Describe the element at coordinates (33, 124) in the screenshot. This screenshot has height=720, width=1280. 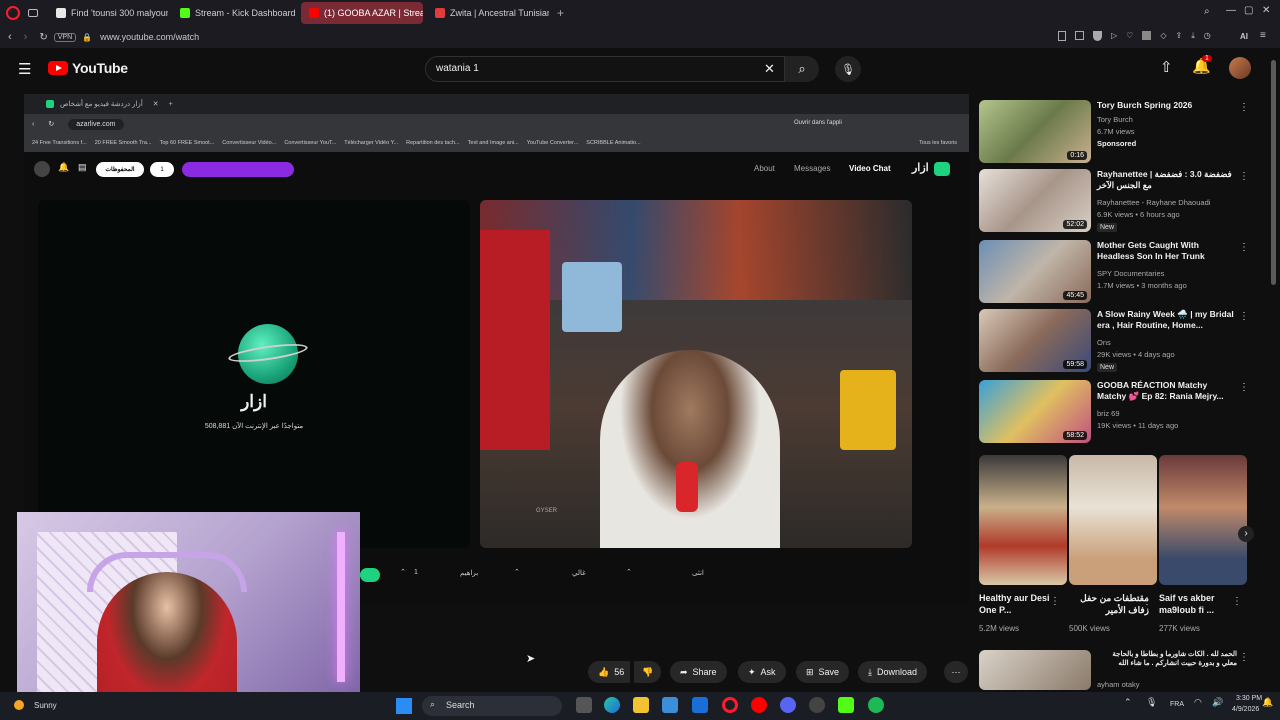
I see `inner-back-icon: ‹` at that location.